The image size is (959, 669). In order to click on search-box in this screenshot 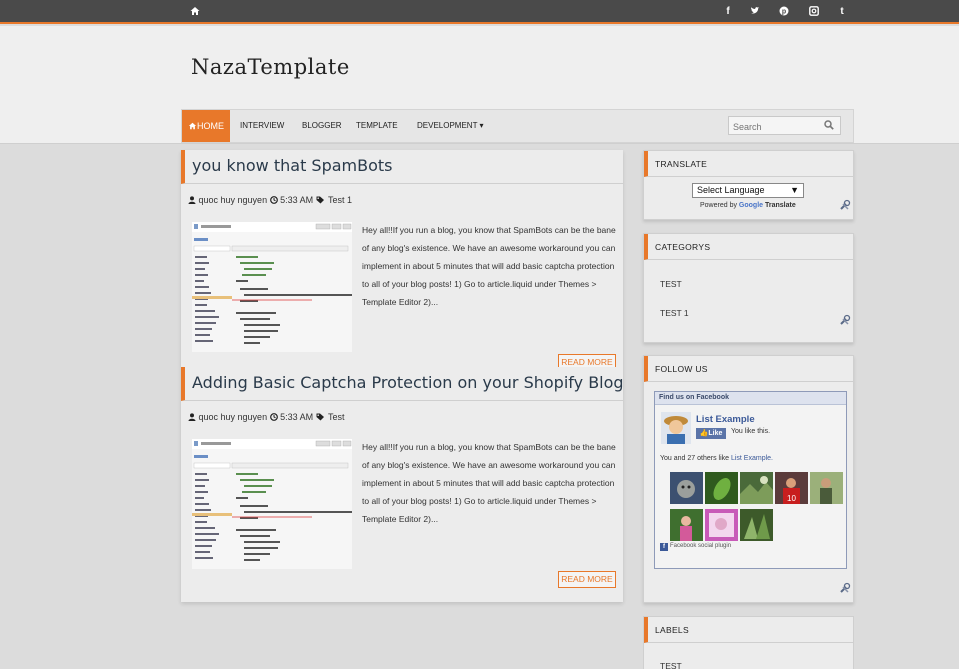, I will do `click(784, 126)`.